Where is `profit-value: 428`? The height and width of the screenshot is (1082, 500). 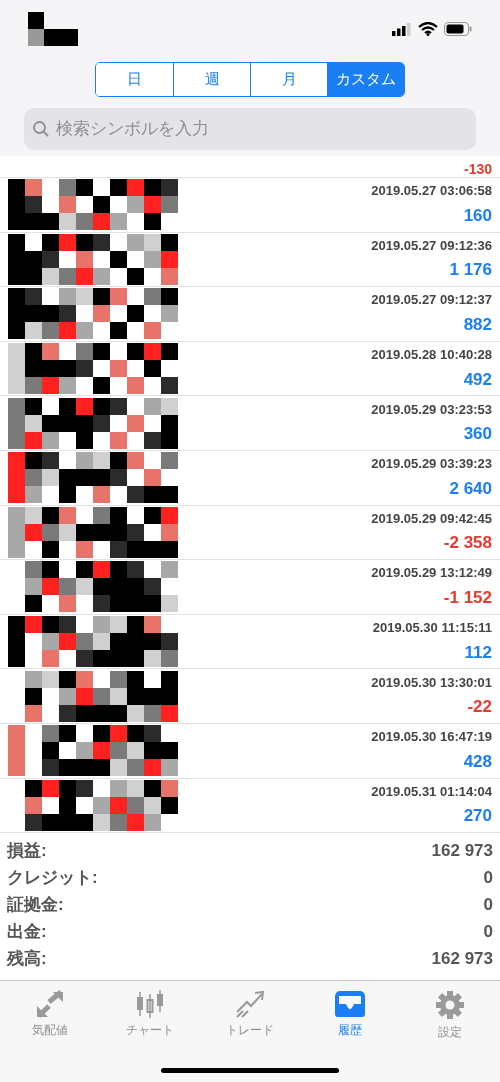 profit-value: 428 is located at coordinates (477, 761).